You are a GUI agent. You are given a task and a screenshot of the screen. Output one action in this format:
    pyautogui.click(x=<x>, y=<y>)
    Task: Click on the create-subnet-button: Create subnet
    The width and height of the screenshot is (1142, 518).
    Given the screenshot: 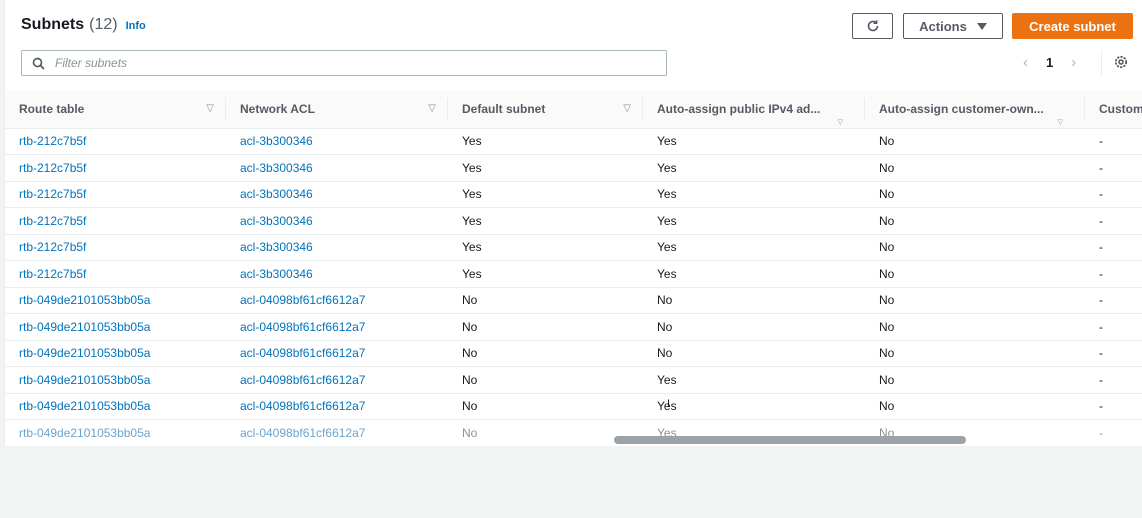 What is the action you would take?
    pyautogui.click(x=1072, y=26)
    